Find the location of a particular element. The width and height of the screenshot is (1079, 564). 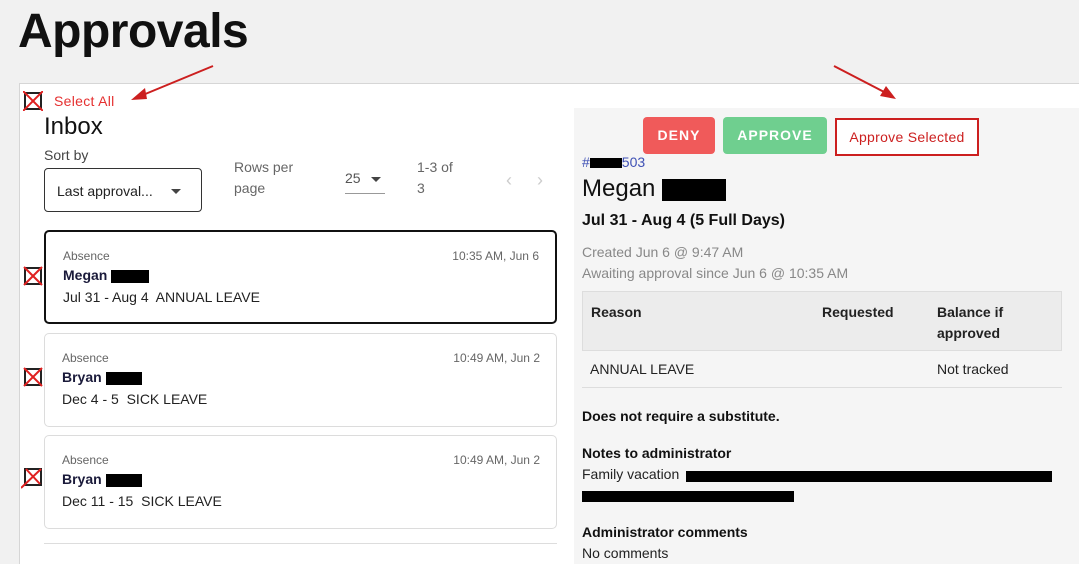

column-header: Reason is located at coordinates (616, 312).